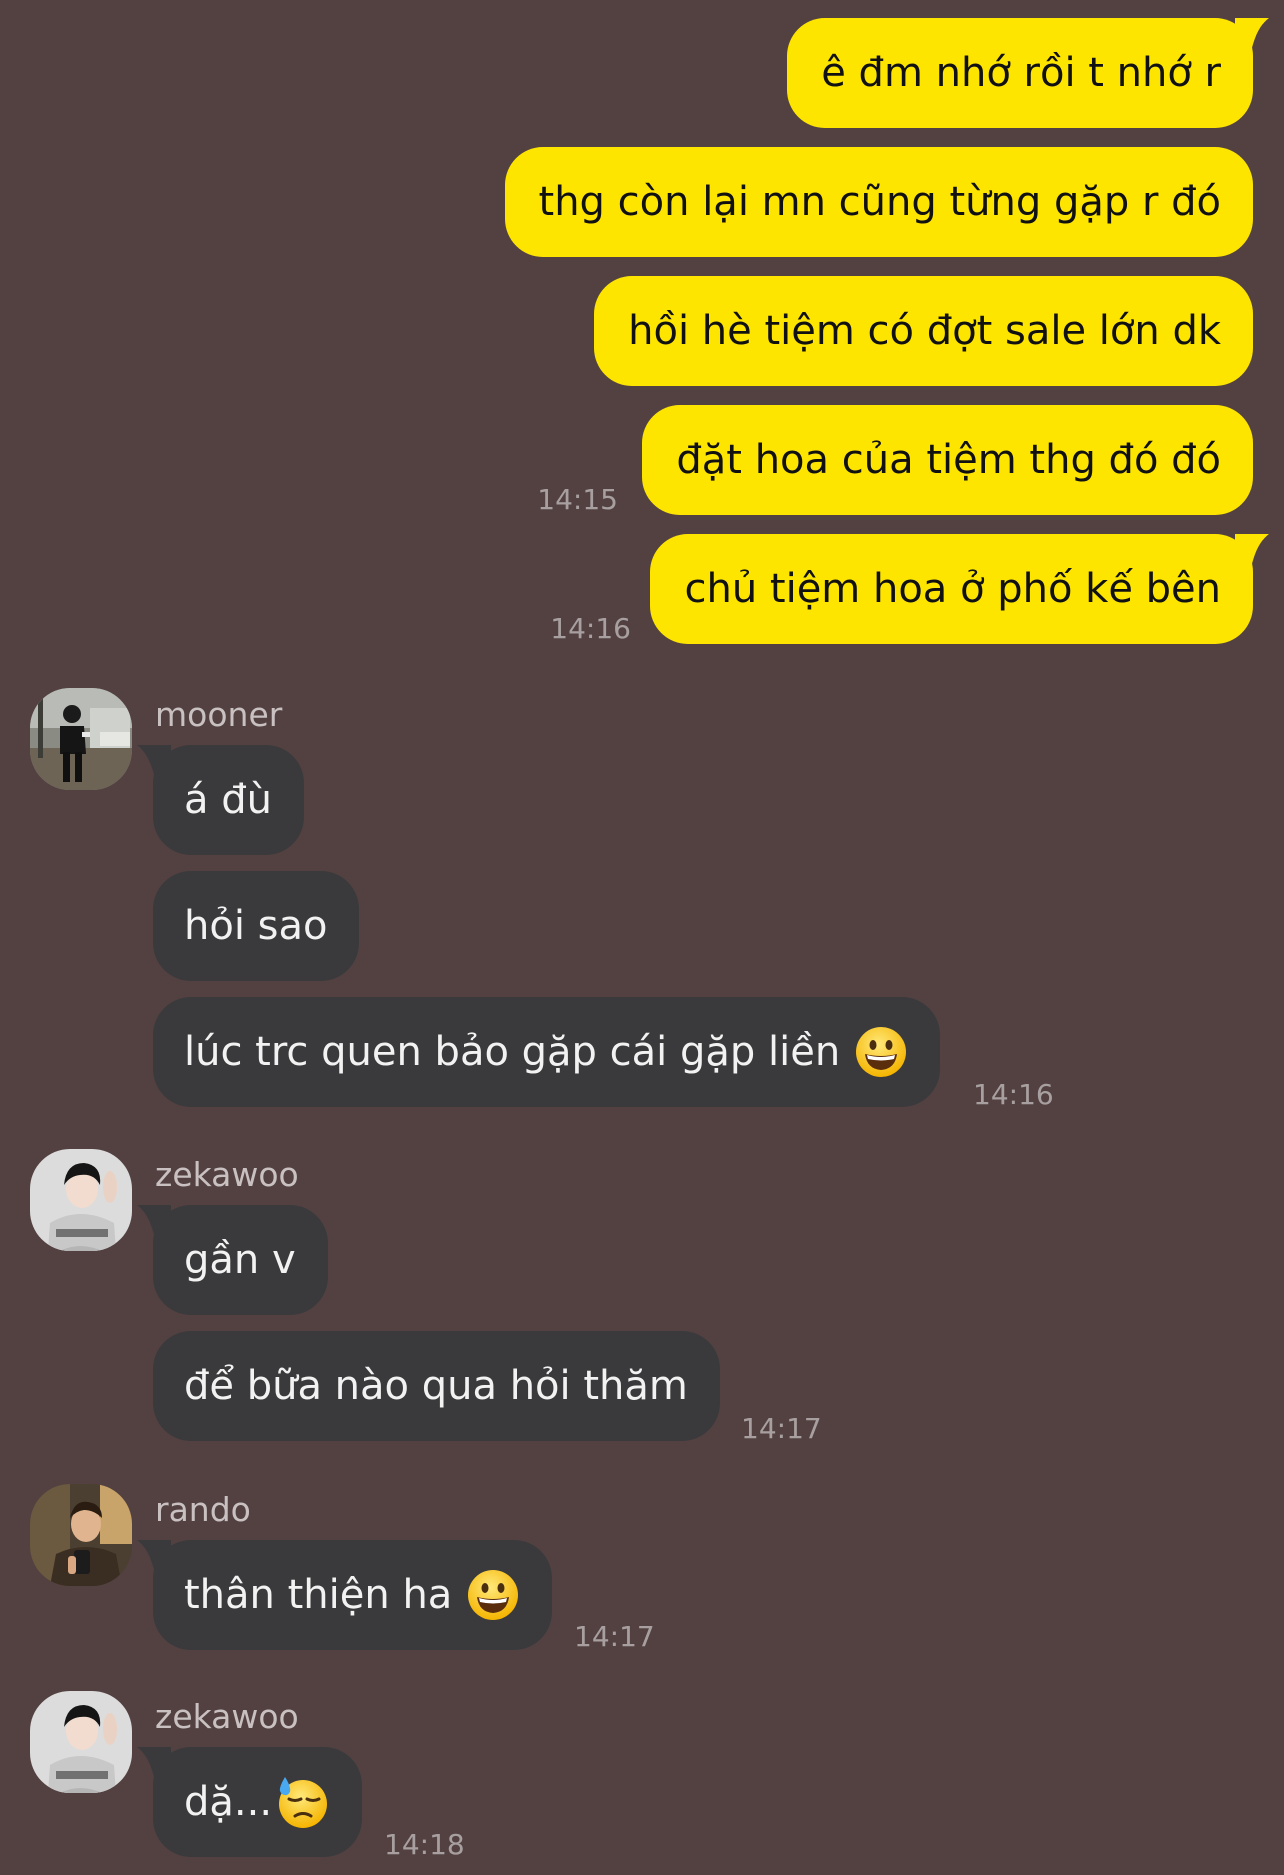  I want to click on downcast-face-with-sweat-icon, so click(303, 1802).